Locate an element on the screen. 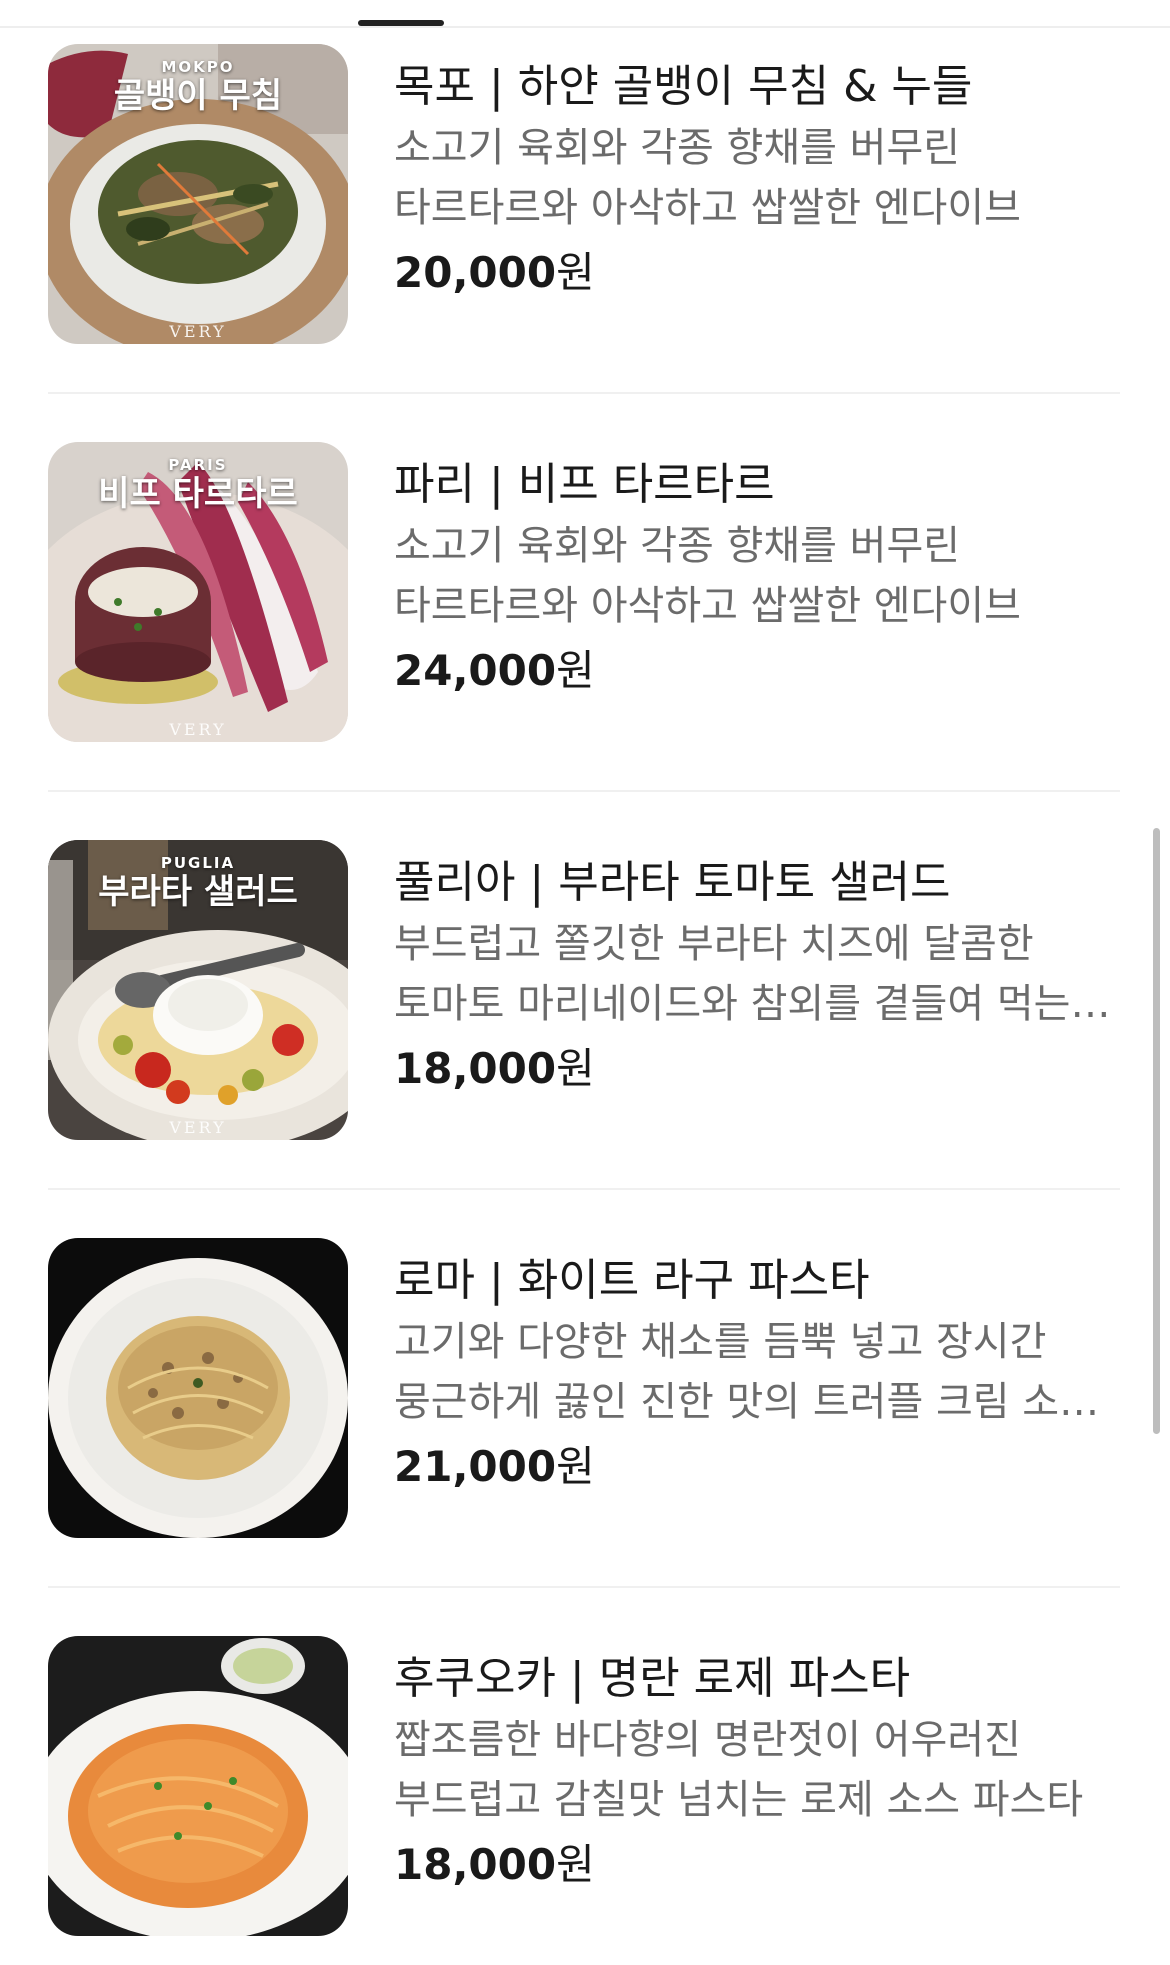 This screenshot has height=1965, width=1170. photo-caption: MOKPO 골뱅이 무침 is located at coordinates (198, 87).